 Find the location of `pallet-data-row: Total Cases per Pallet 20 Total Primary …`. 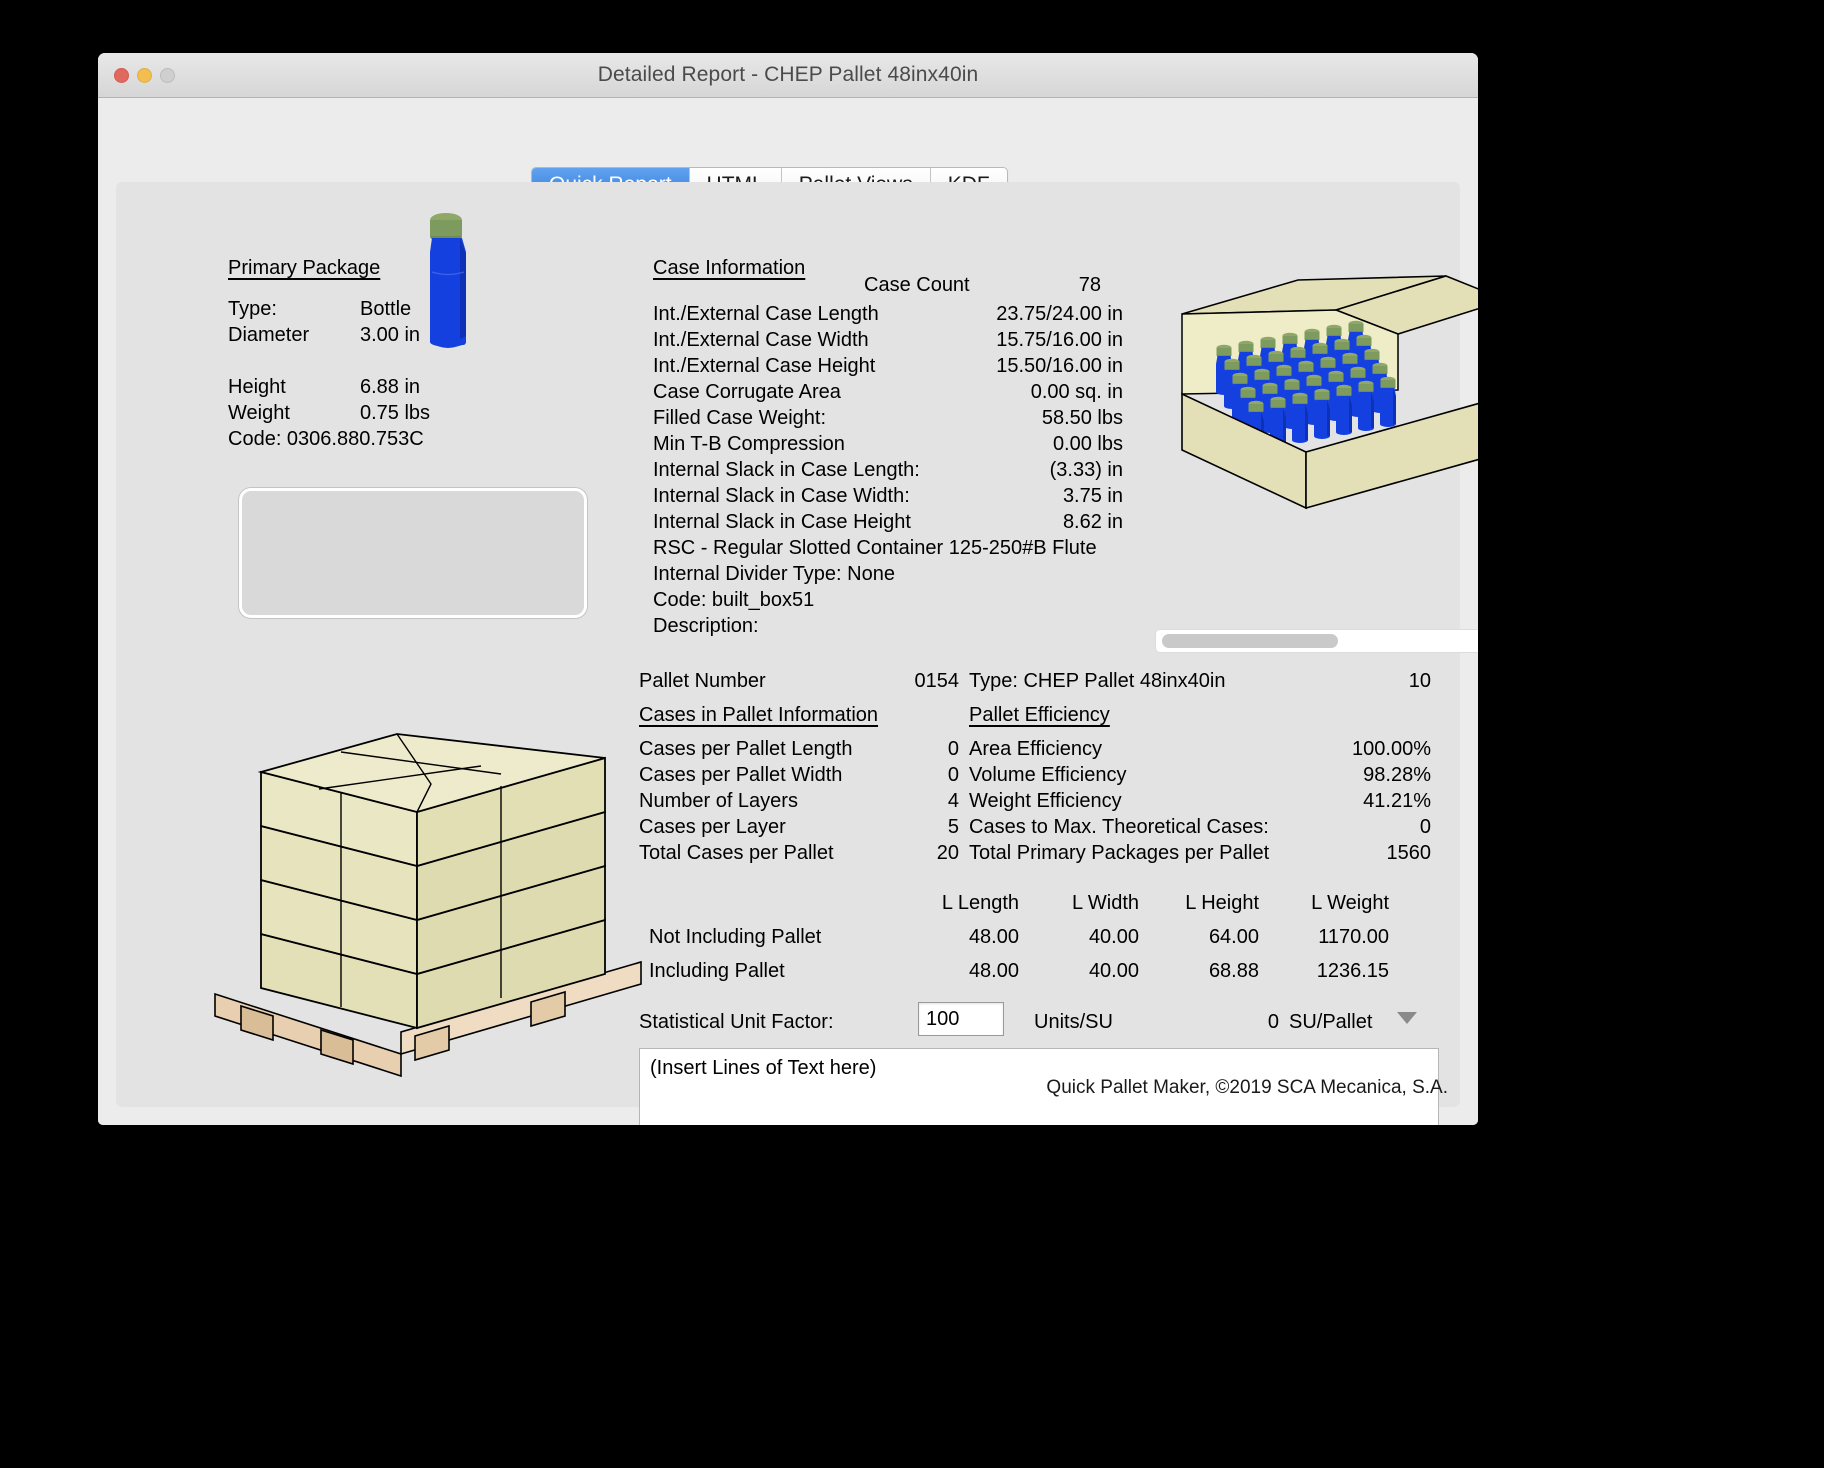

pallet-data-row: Total Cases per Pallet 20 Total Primary … is located at coordinates (1039, 855).